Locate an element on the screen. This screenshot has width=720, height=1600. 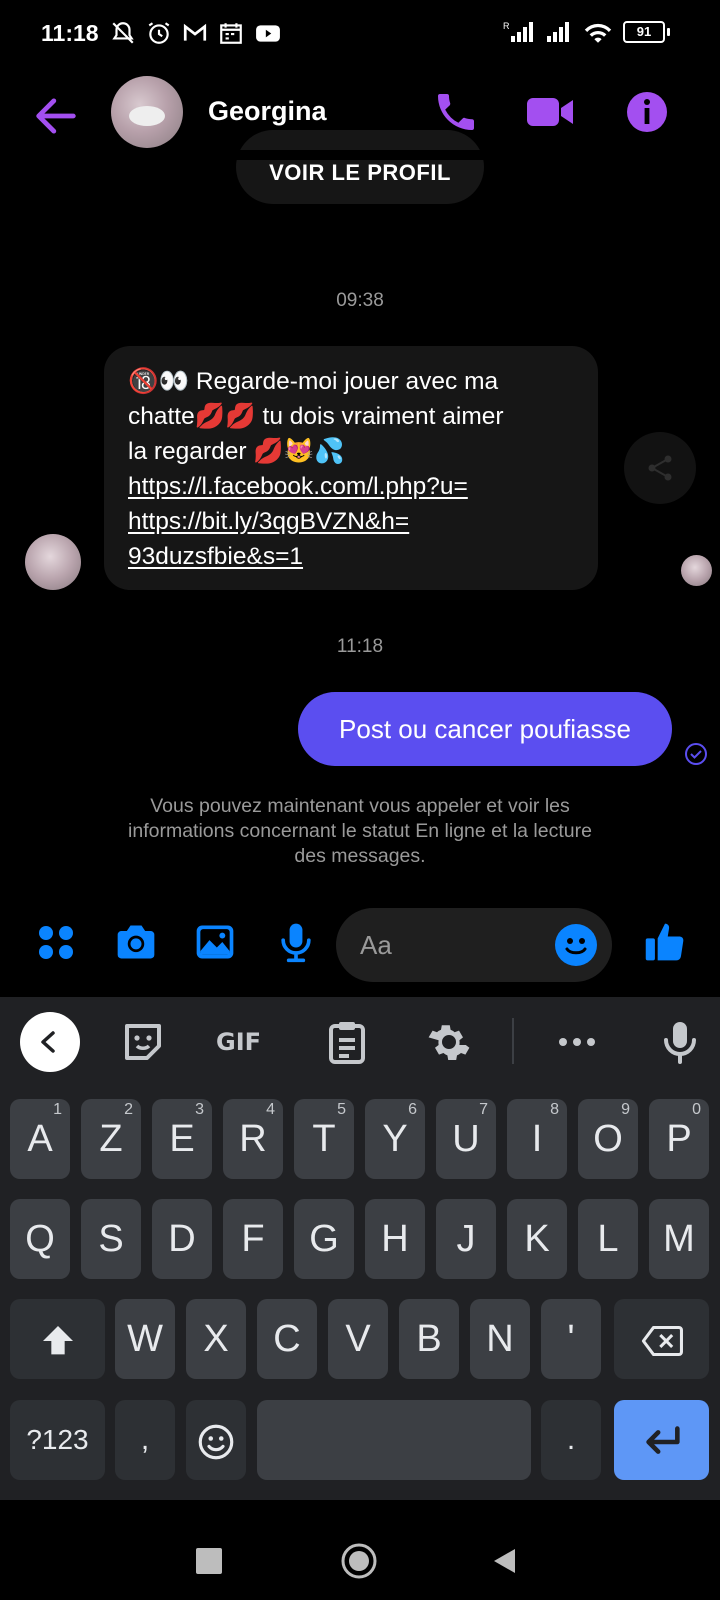
key-apostrophe: ' is located at coordinates (571, 1339).